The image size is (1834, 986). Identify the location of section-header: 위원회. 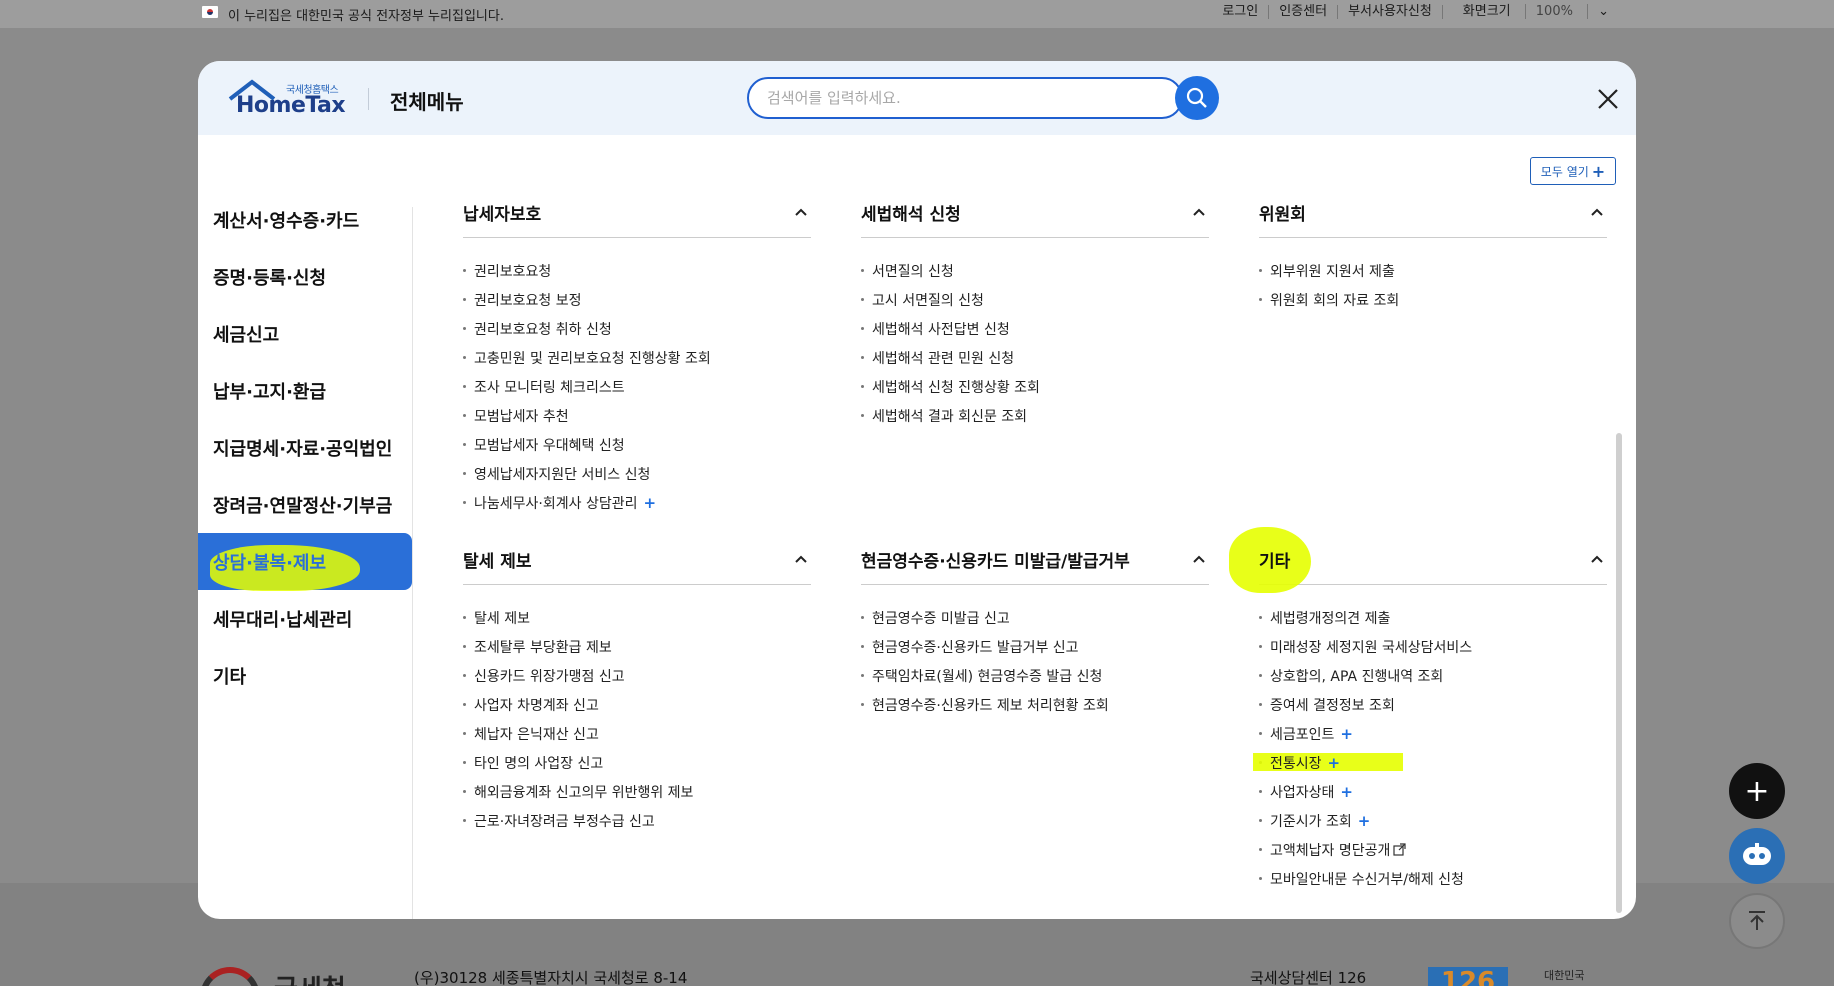
(1433, 213).